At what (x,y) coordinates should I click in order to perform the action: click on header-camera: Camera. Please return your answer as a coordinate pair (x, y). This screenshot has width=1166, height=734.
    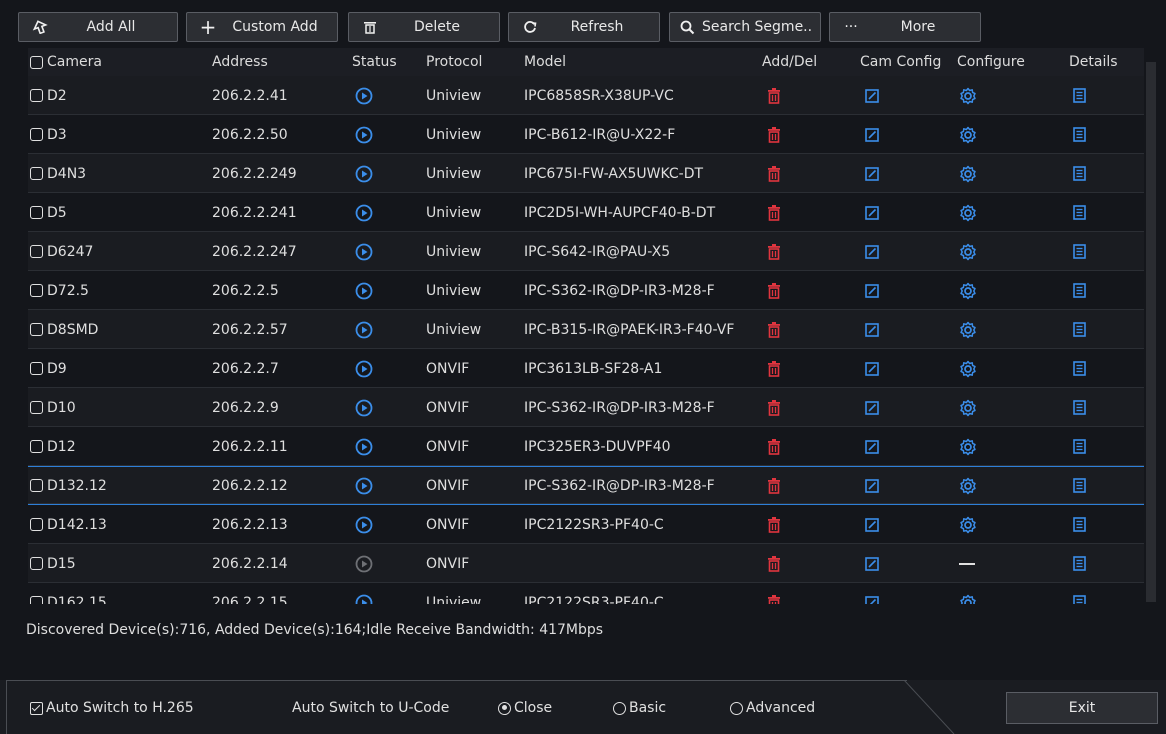
    Looking at the image, I should click on (66, 62).